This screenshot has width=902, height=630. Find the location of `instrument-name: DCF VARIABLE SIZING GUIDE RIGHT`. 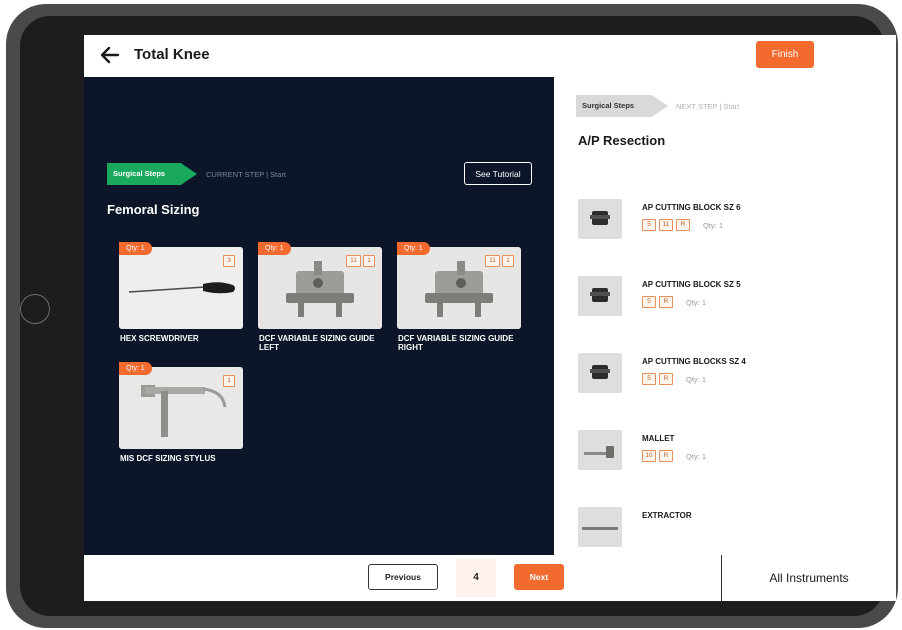

instrument-name: DCF VARIABLE SIZING GUIDE RIGHT is located at coordinates (456, 343).